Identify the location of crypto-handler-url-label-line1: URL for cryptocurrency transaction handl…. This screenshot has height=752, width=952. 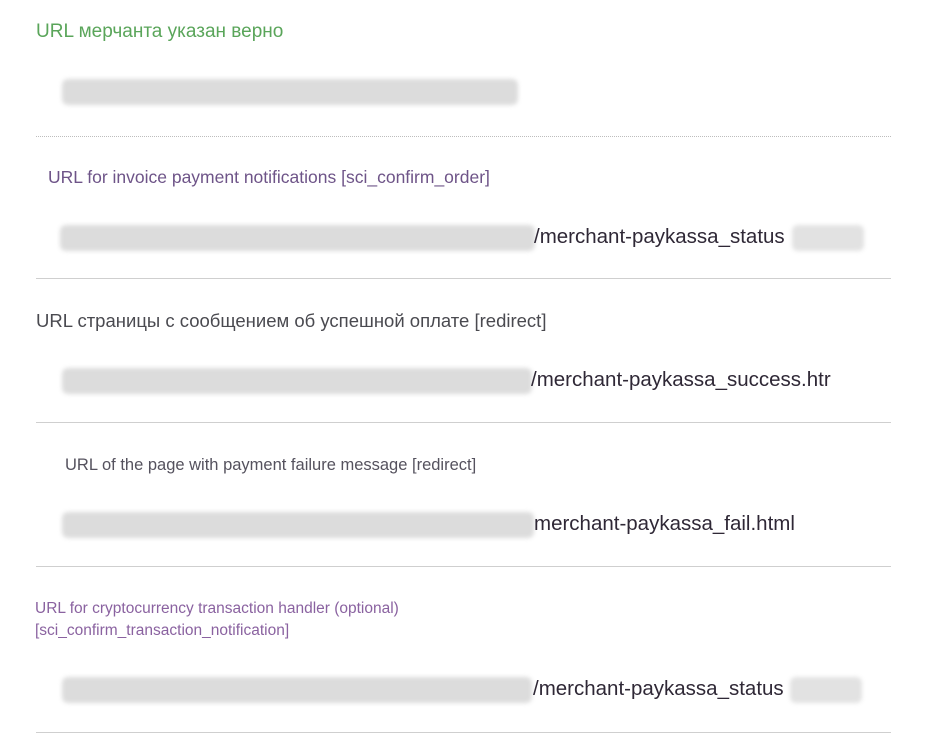
(217, 608).